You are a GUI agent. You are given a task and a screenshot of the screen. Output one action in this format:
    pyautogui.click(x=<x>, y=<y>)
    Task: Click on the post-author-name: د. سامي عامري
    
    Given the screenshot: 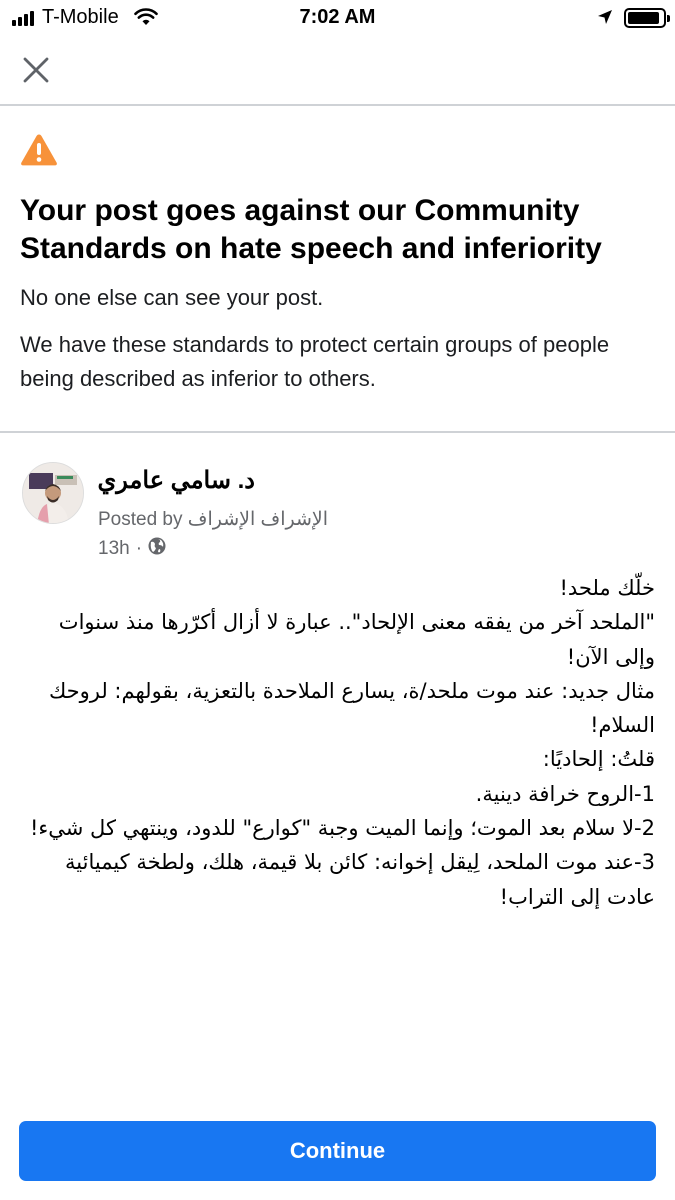 What is the action you would take?
    pyautogui.click(x=177, y=480)
    